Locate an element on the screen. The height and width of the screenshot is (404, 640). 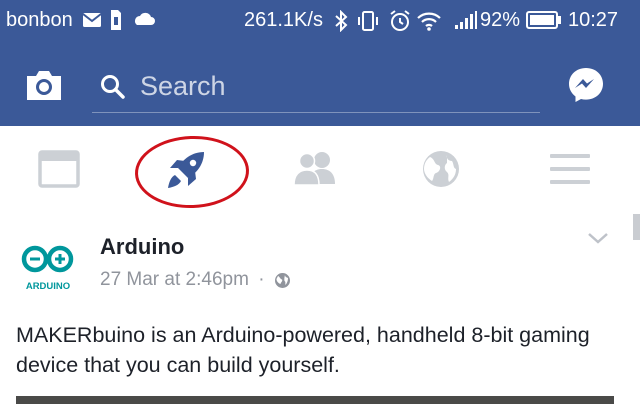
post-image is located at coordinates (315, 400).